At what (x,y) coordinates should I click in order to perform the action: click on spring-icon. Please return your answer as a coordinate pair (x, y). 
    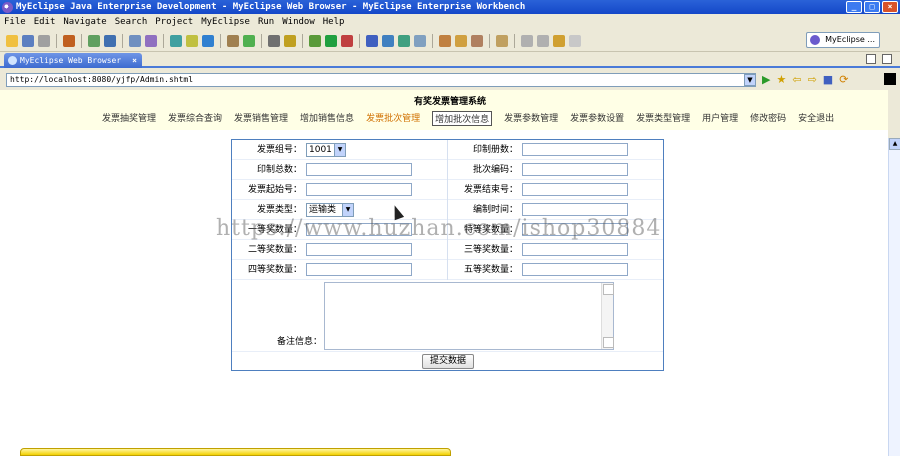
    Looking at the image, I should click on (192, 40).